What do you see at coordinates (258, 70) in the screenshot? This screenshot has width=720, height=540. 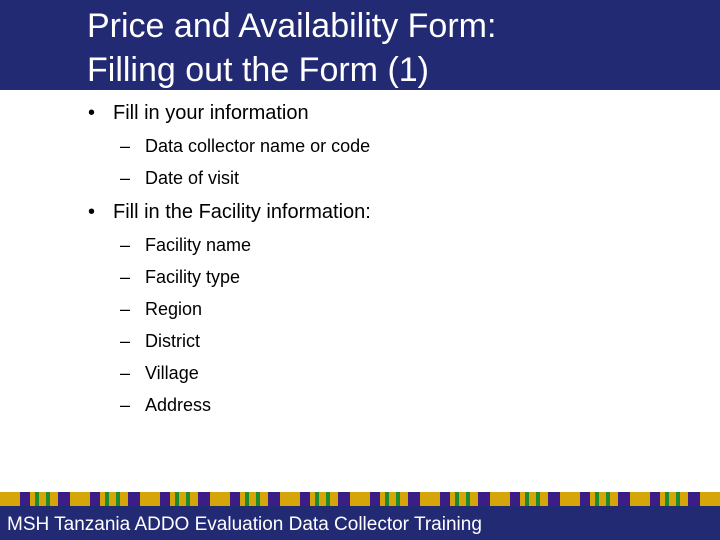 I see `title-line-2: Filling out the Form (1)` at bounding box center [258, 70].